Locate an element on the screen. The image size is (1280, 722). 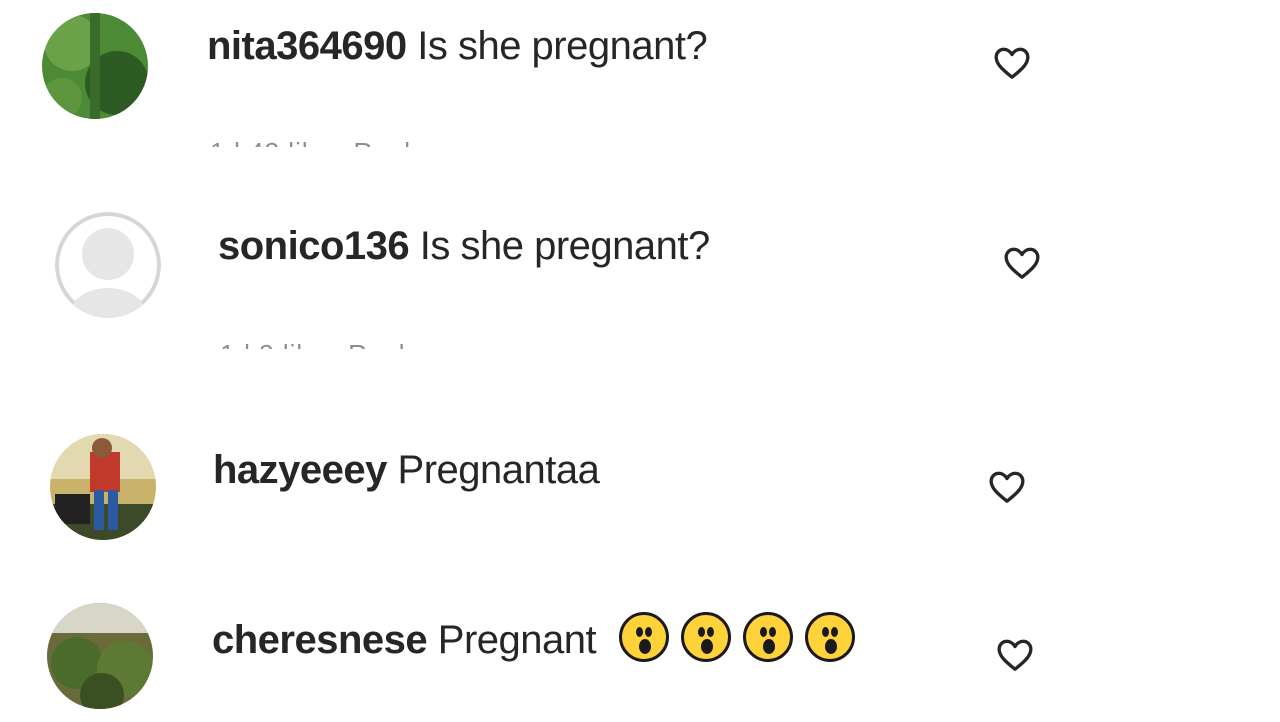
comment-username: cheresnese is located at coordinates (320, 640).